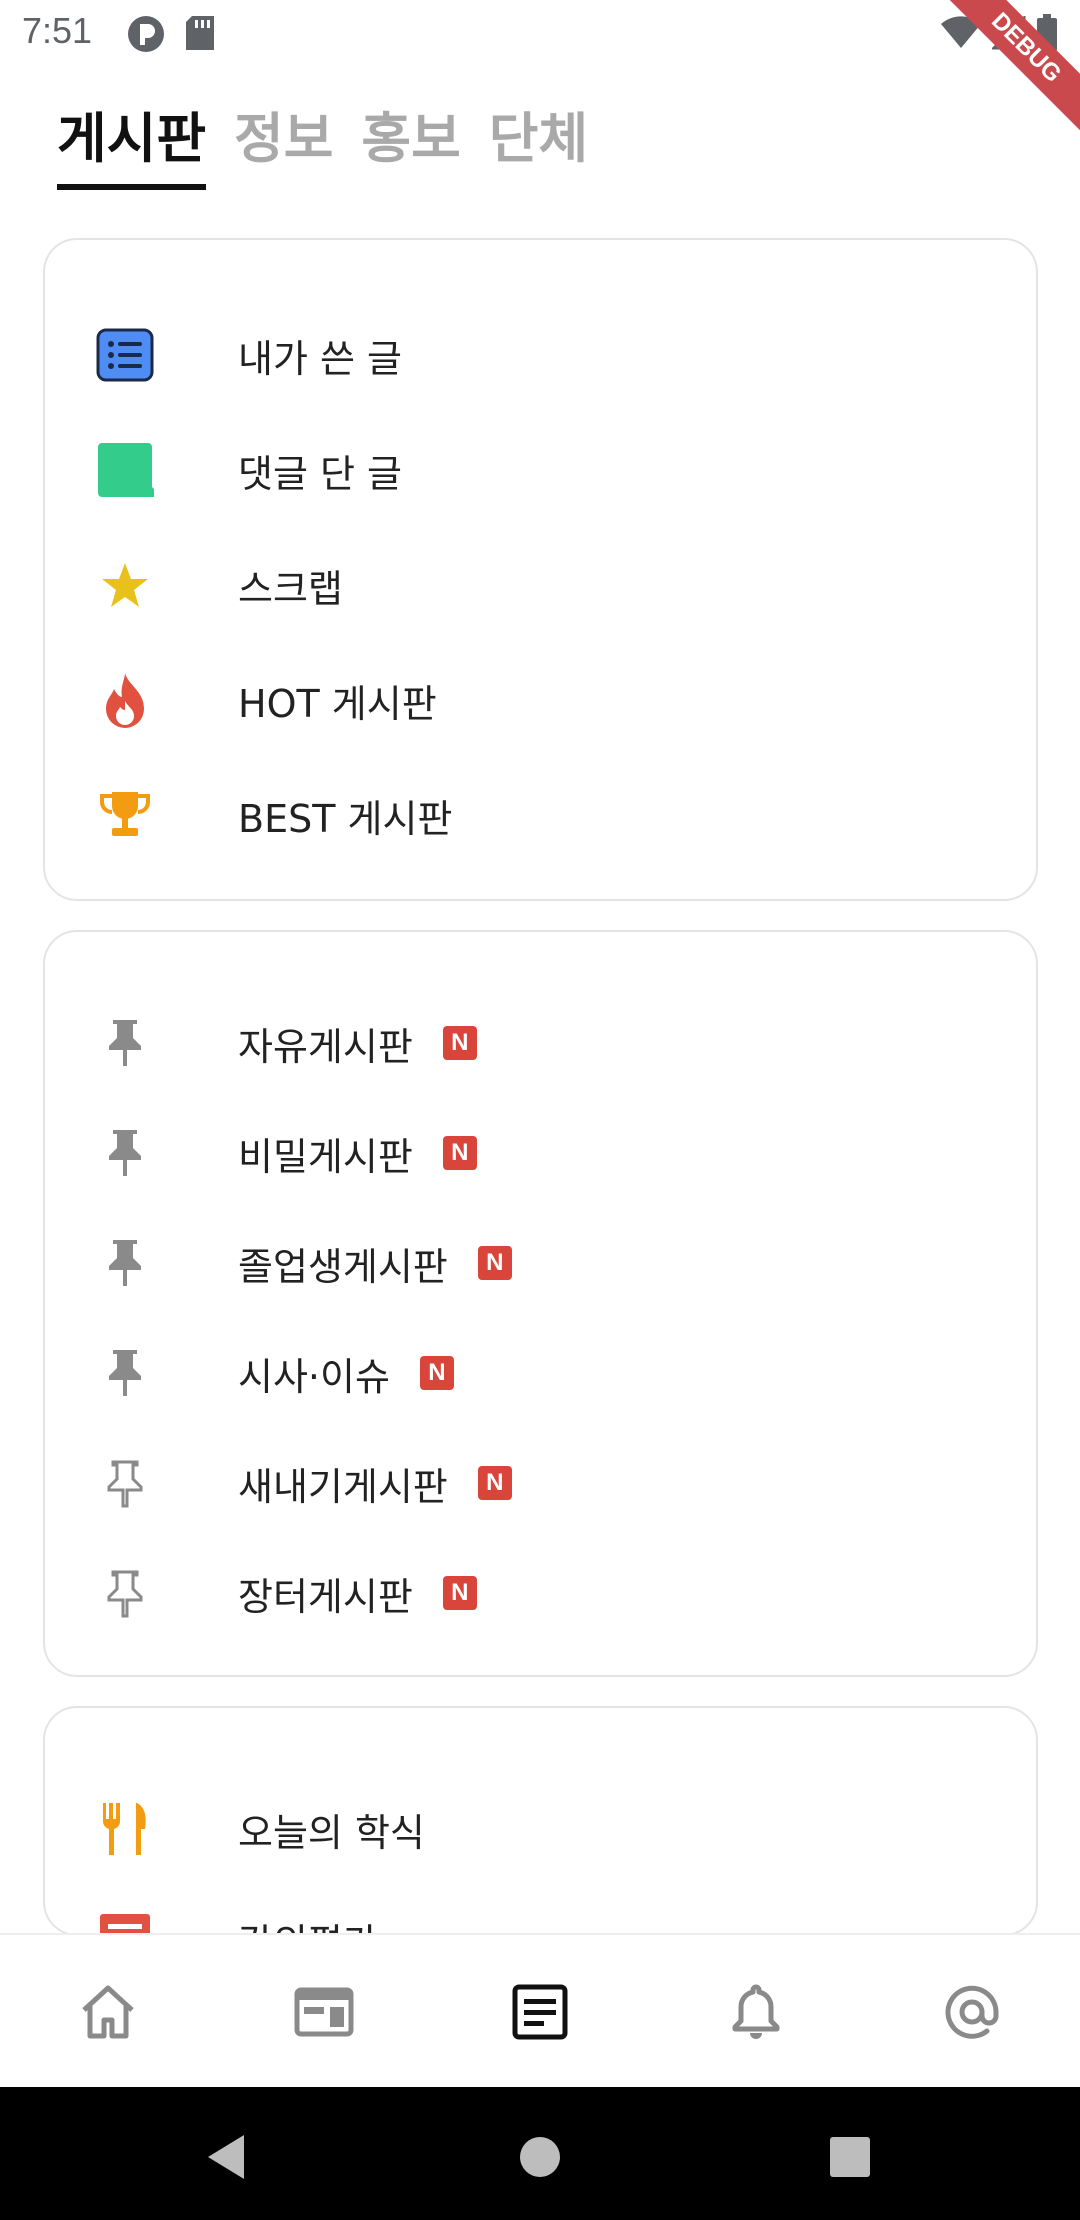 The width and height of the screenshot is (1080, 2220). I want to click on board-label-secret: 비밀게시판 N, so click(357, 1153).